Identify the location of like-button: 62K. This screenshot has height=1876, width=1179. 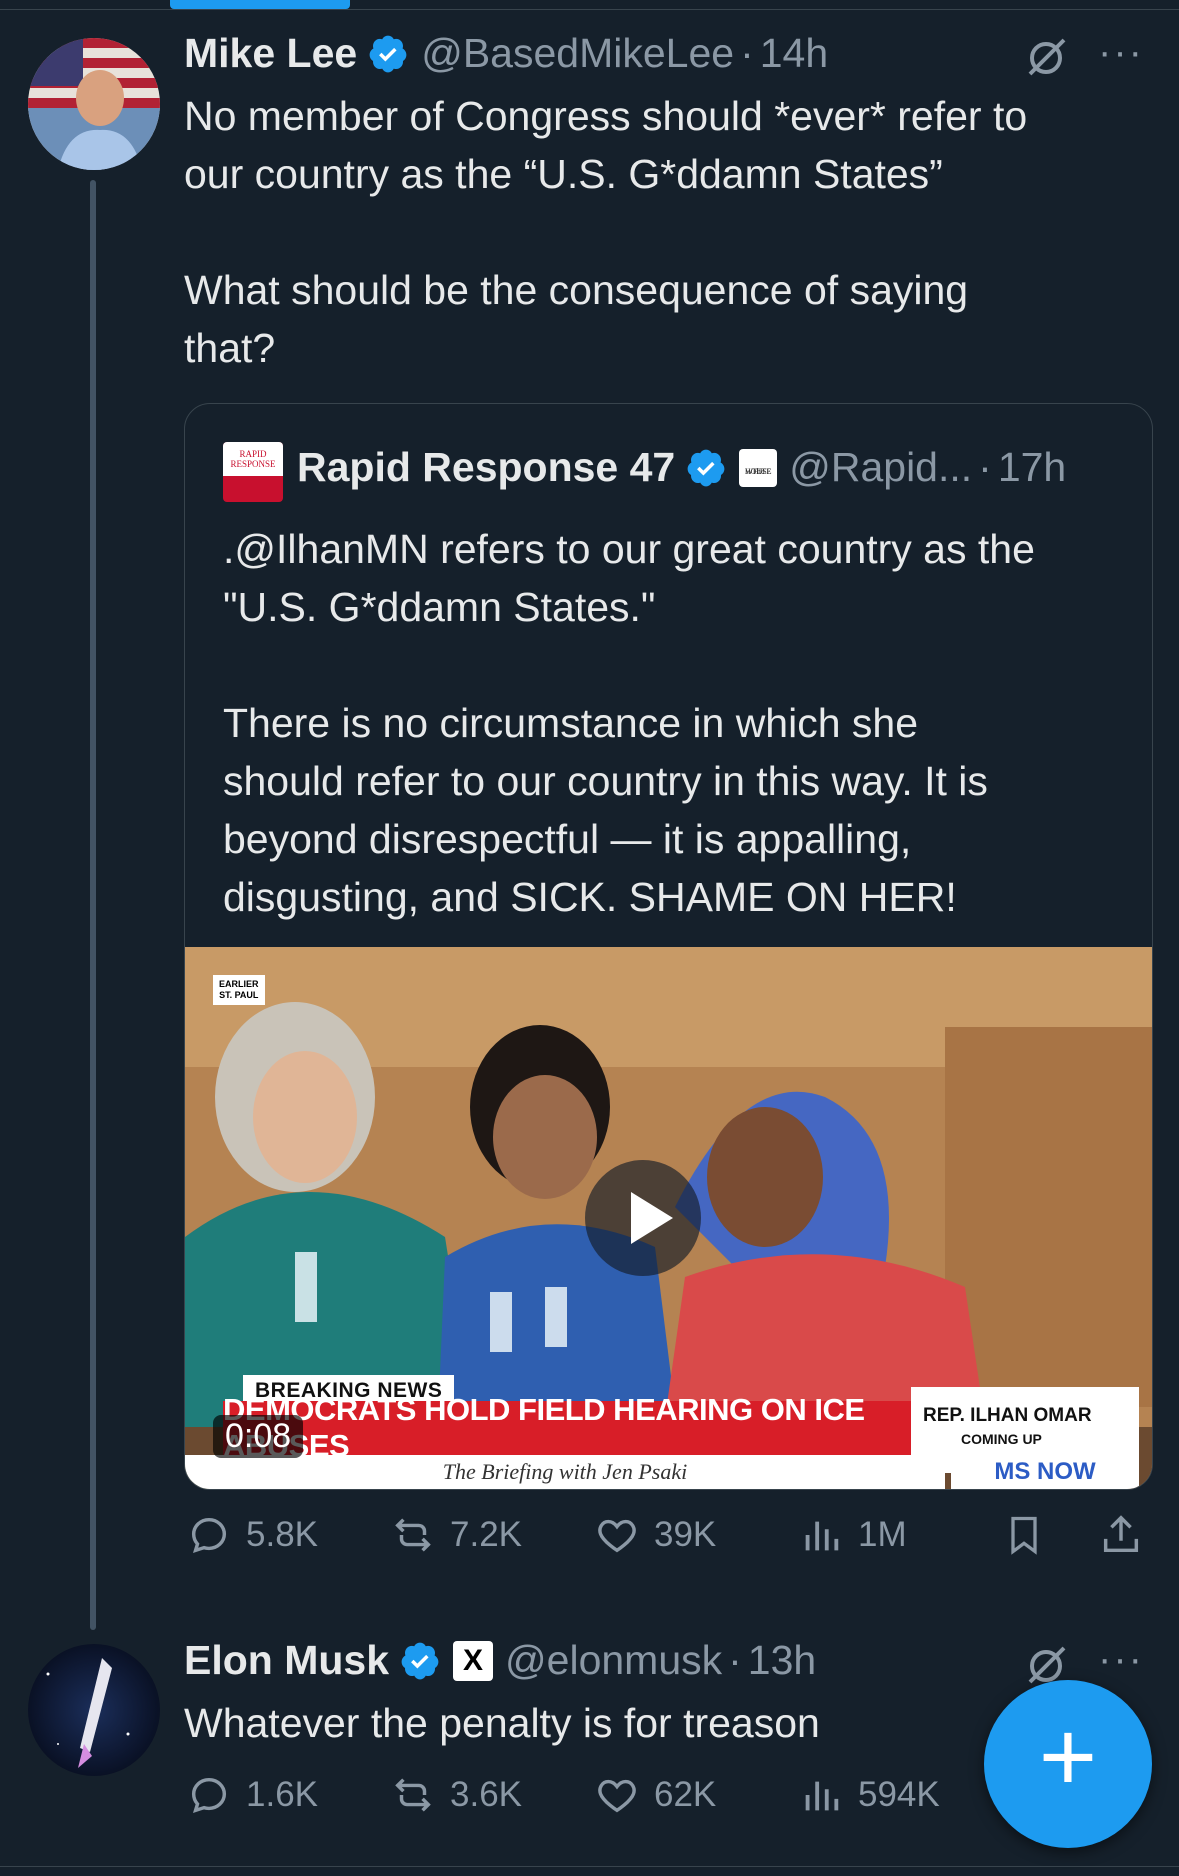
(655, 1795).